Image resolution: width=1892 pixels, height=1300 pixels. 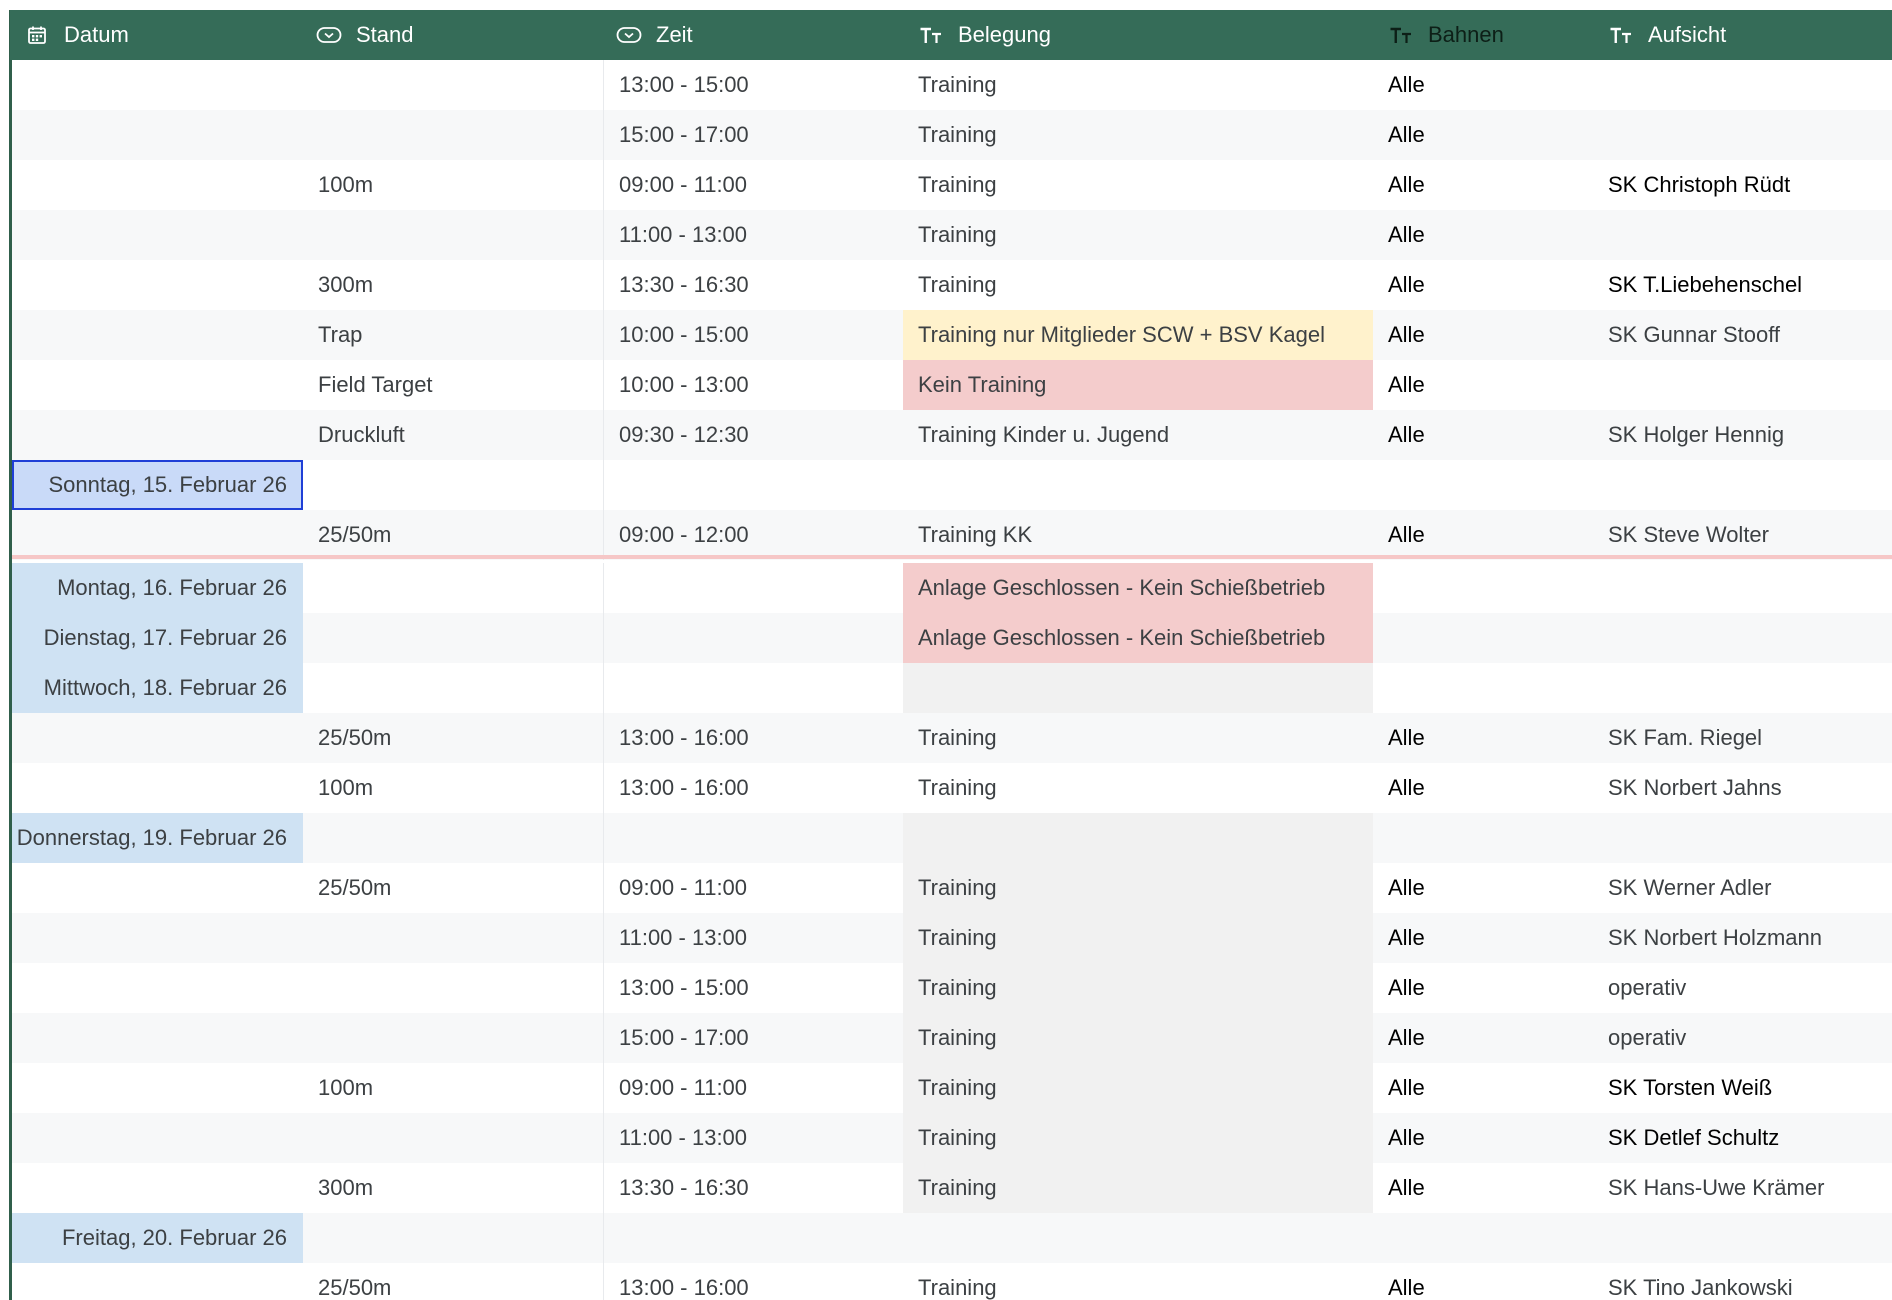 What do you see at coordinates (157, 638) in the screenshot?
I see `cell-datum: Dienstag, 17. Februar 26` at bounding box center [157, 638].